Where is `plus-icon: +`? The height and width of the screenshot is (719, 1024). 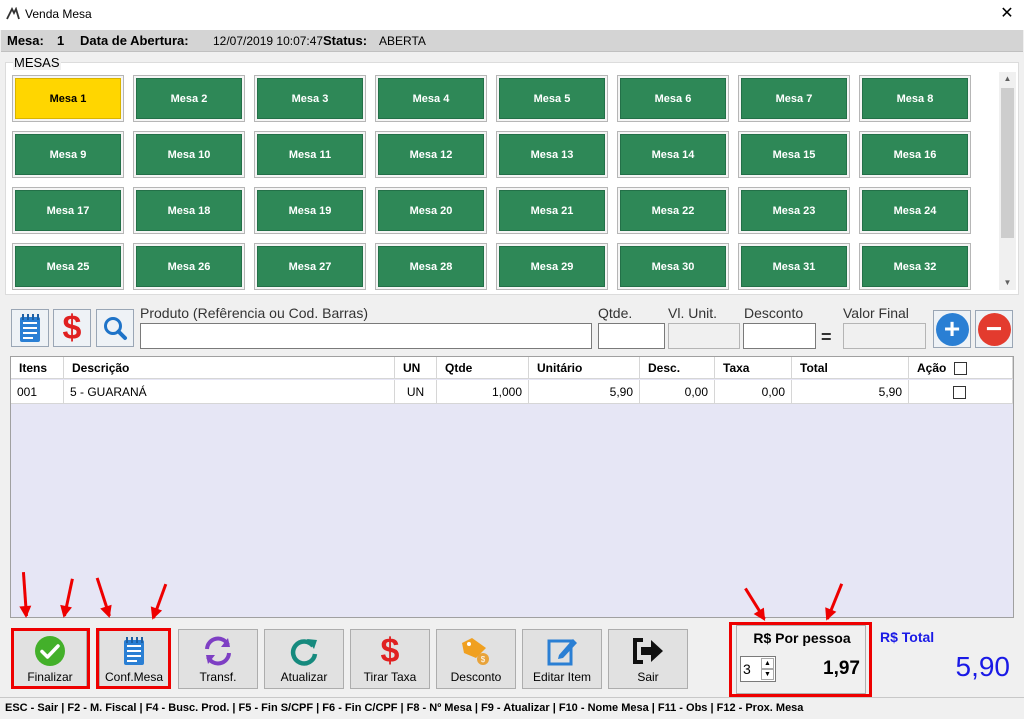 plus-icon: + is located at coordinates (952, 329).